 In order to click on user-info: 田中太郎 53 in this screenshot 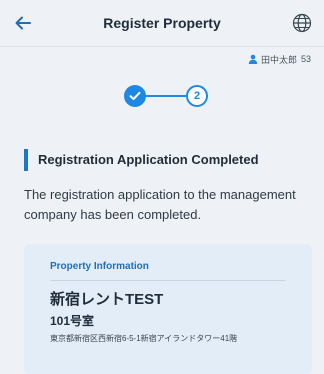, I will do `click(279, 59)`.